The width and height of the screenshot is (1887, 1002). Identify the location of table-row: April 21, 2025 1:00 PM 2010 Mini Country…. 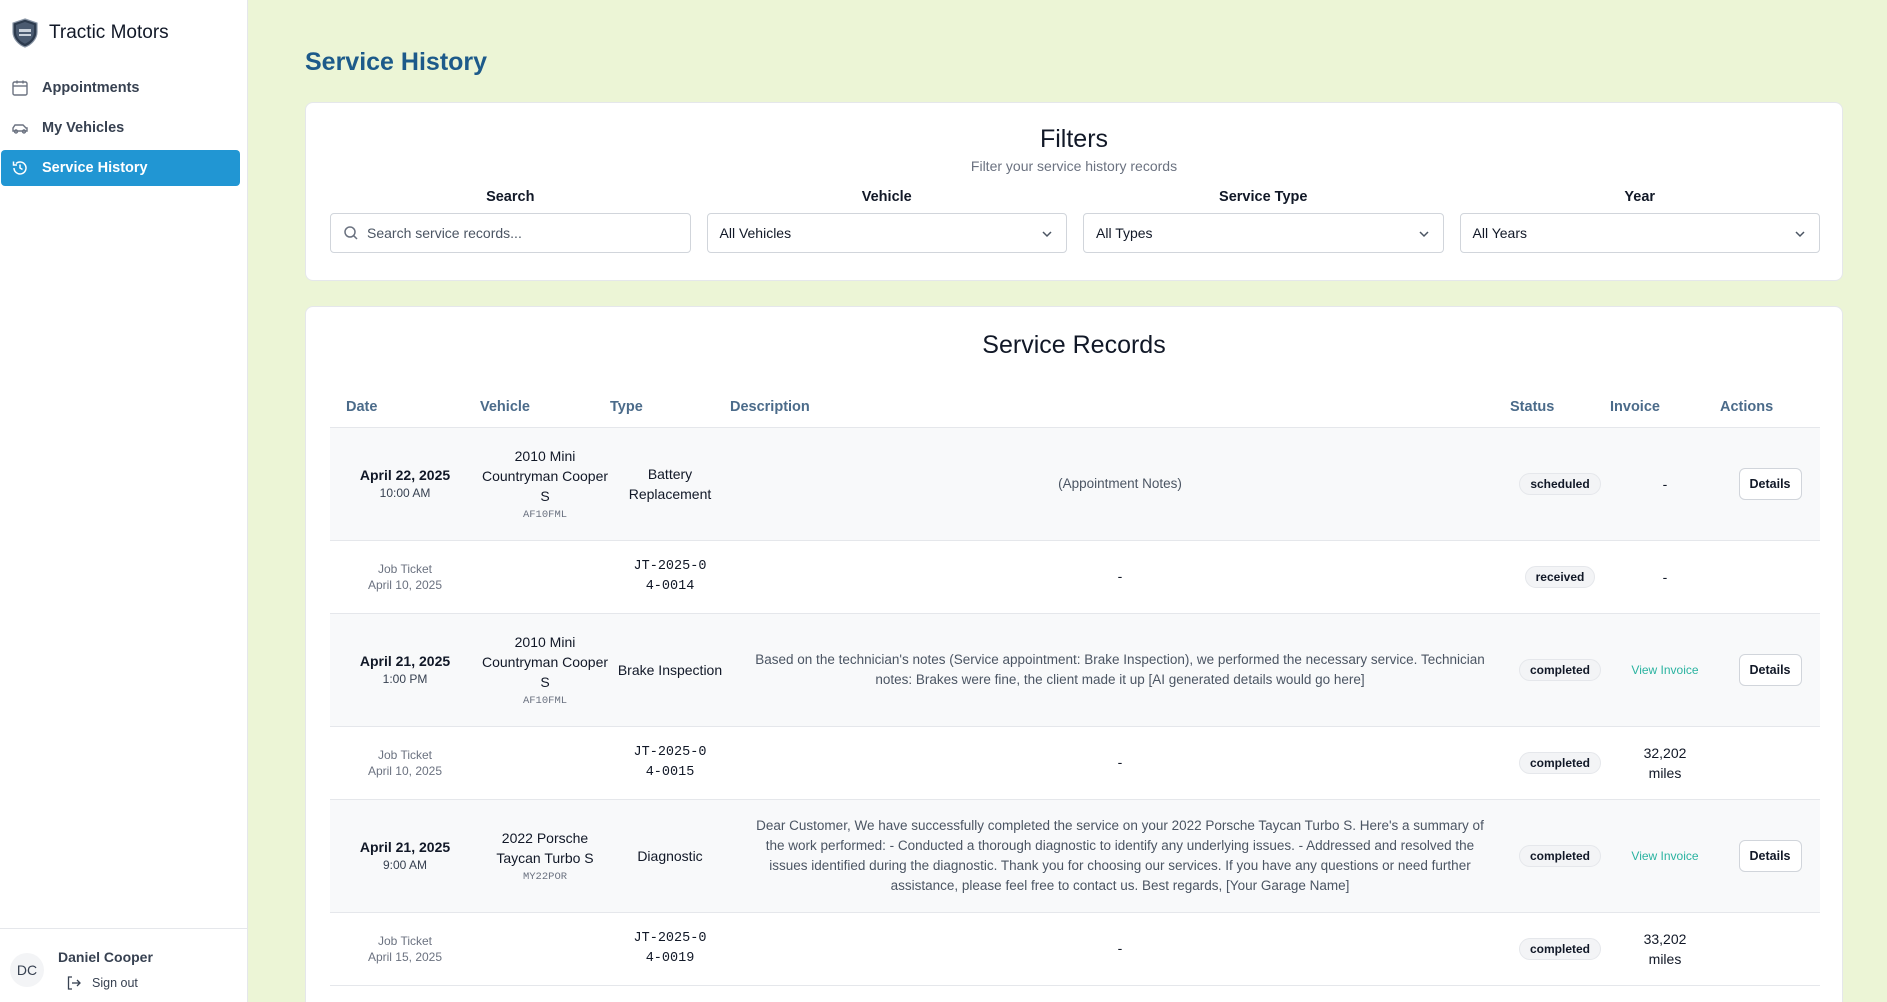
(1075, 670).